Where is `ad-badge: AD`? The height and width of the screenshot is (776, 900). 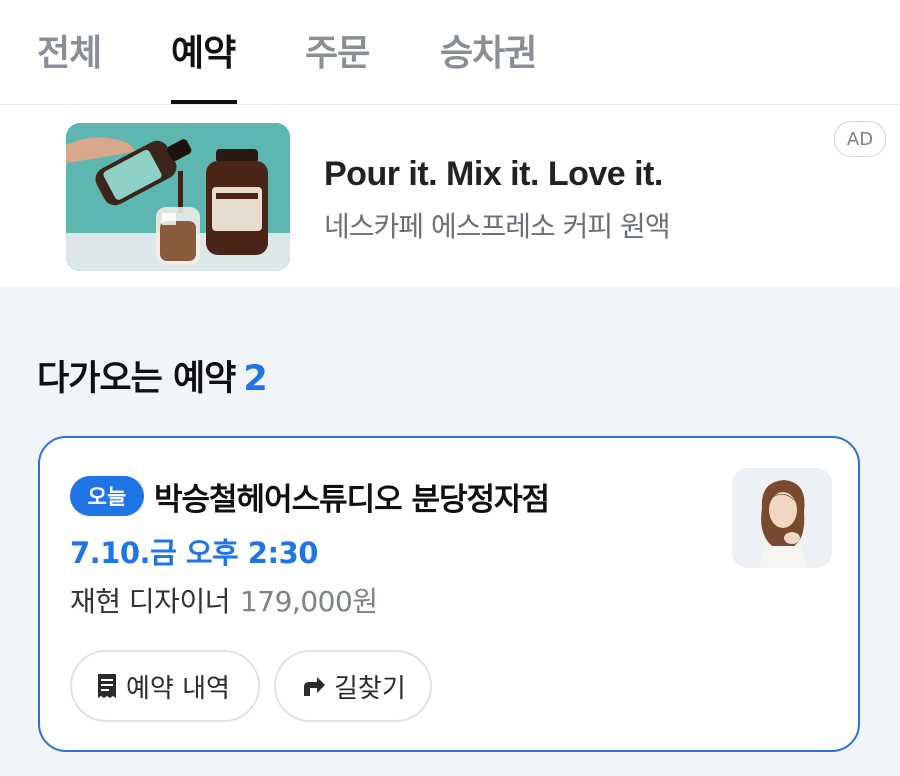 ad-badge: AD is located at coordinates (860, 139).